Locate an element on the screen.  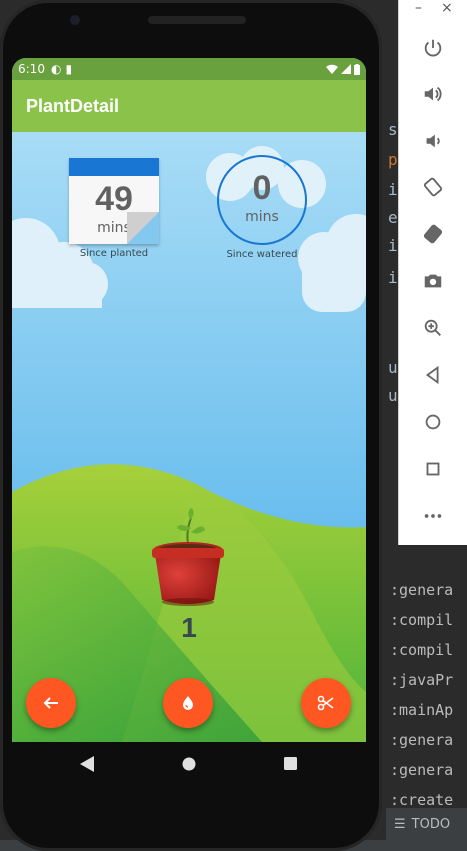
code-line: s is located at coordinates (393, 129).